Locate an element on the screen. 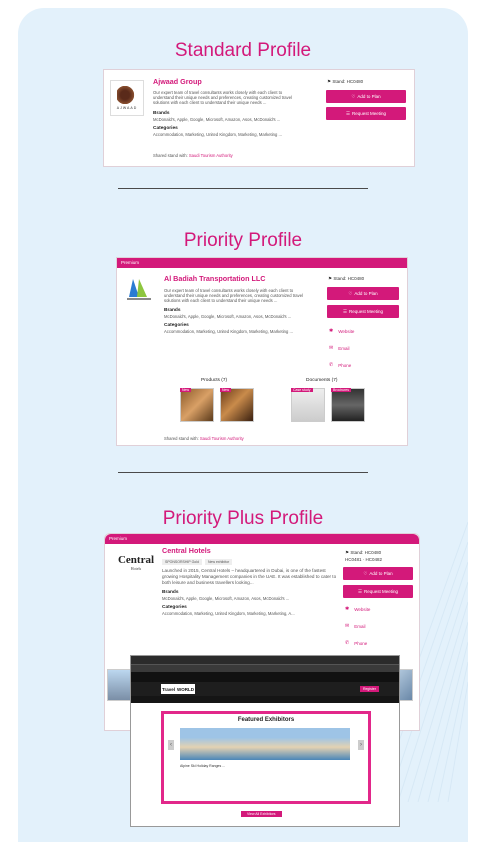  priority-plus-profile-title: Priority Plus Profile is located at coordinates (243, 518).